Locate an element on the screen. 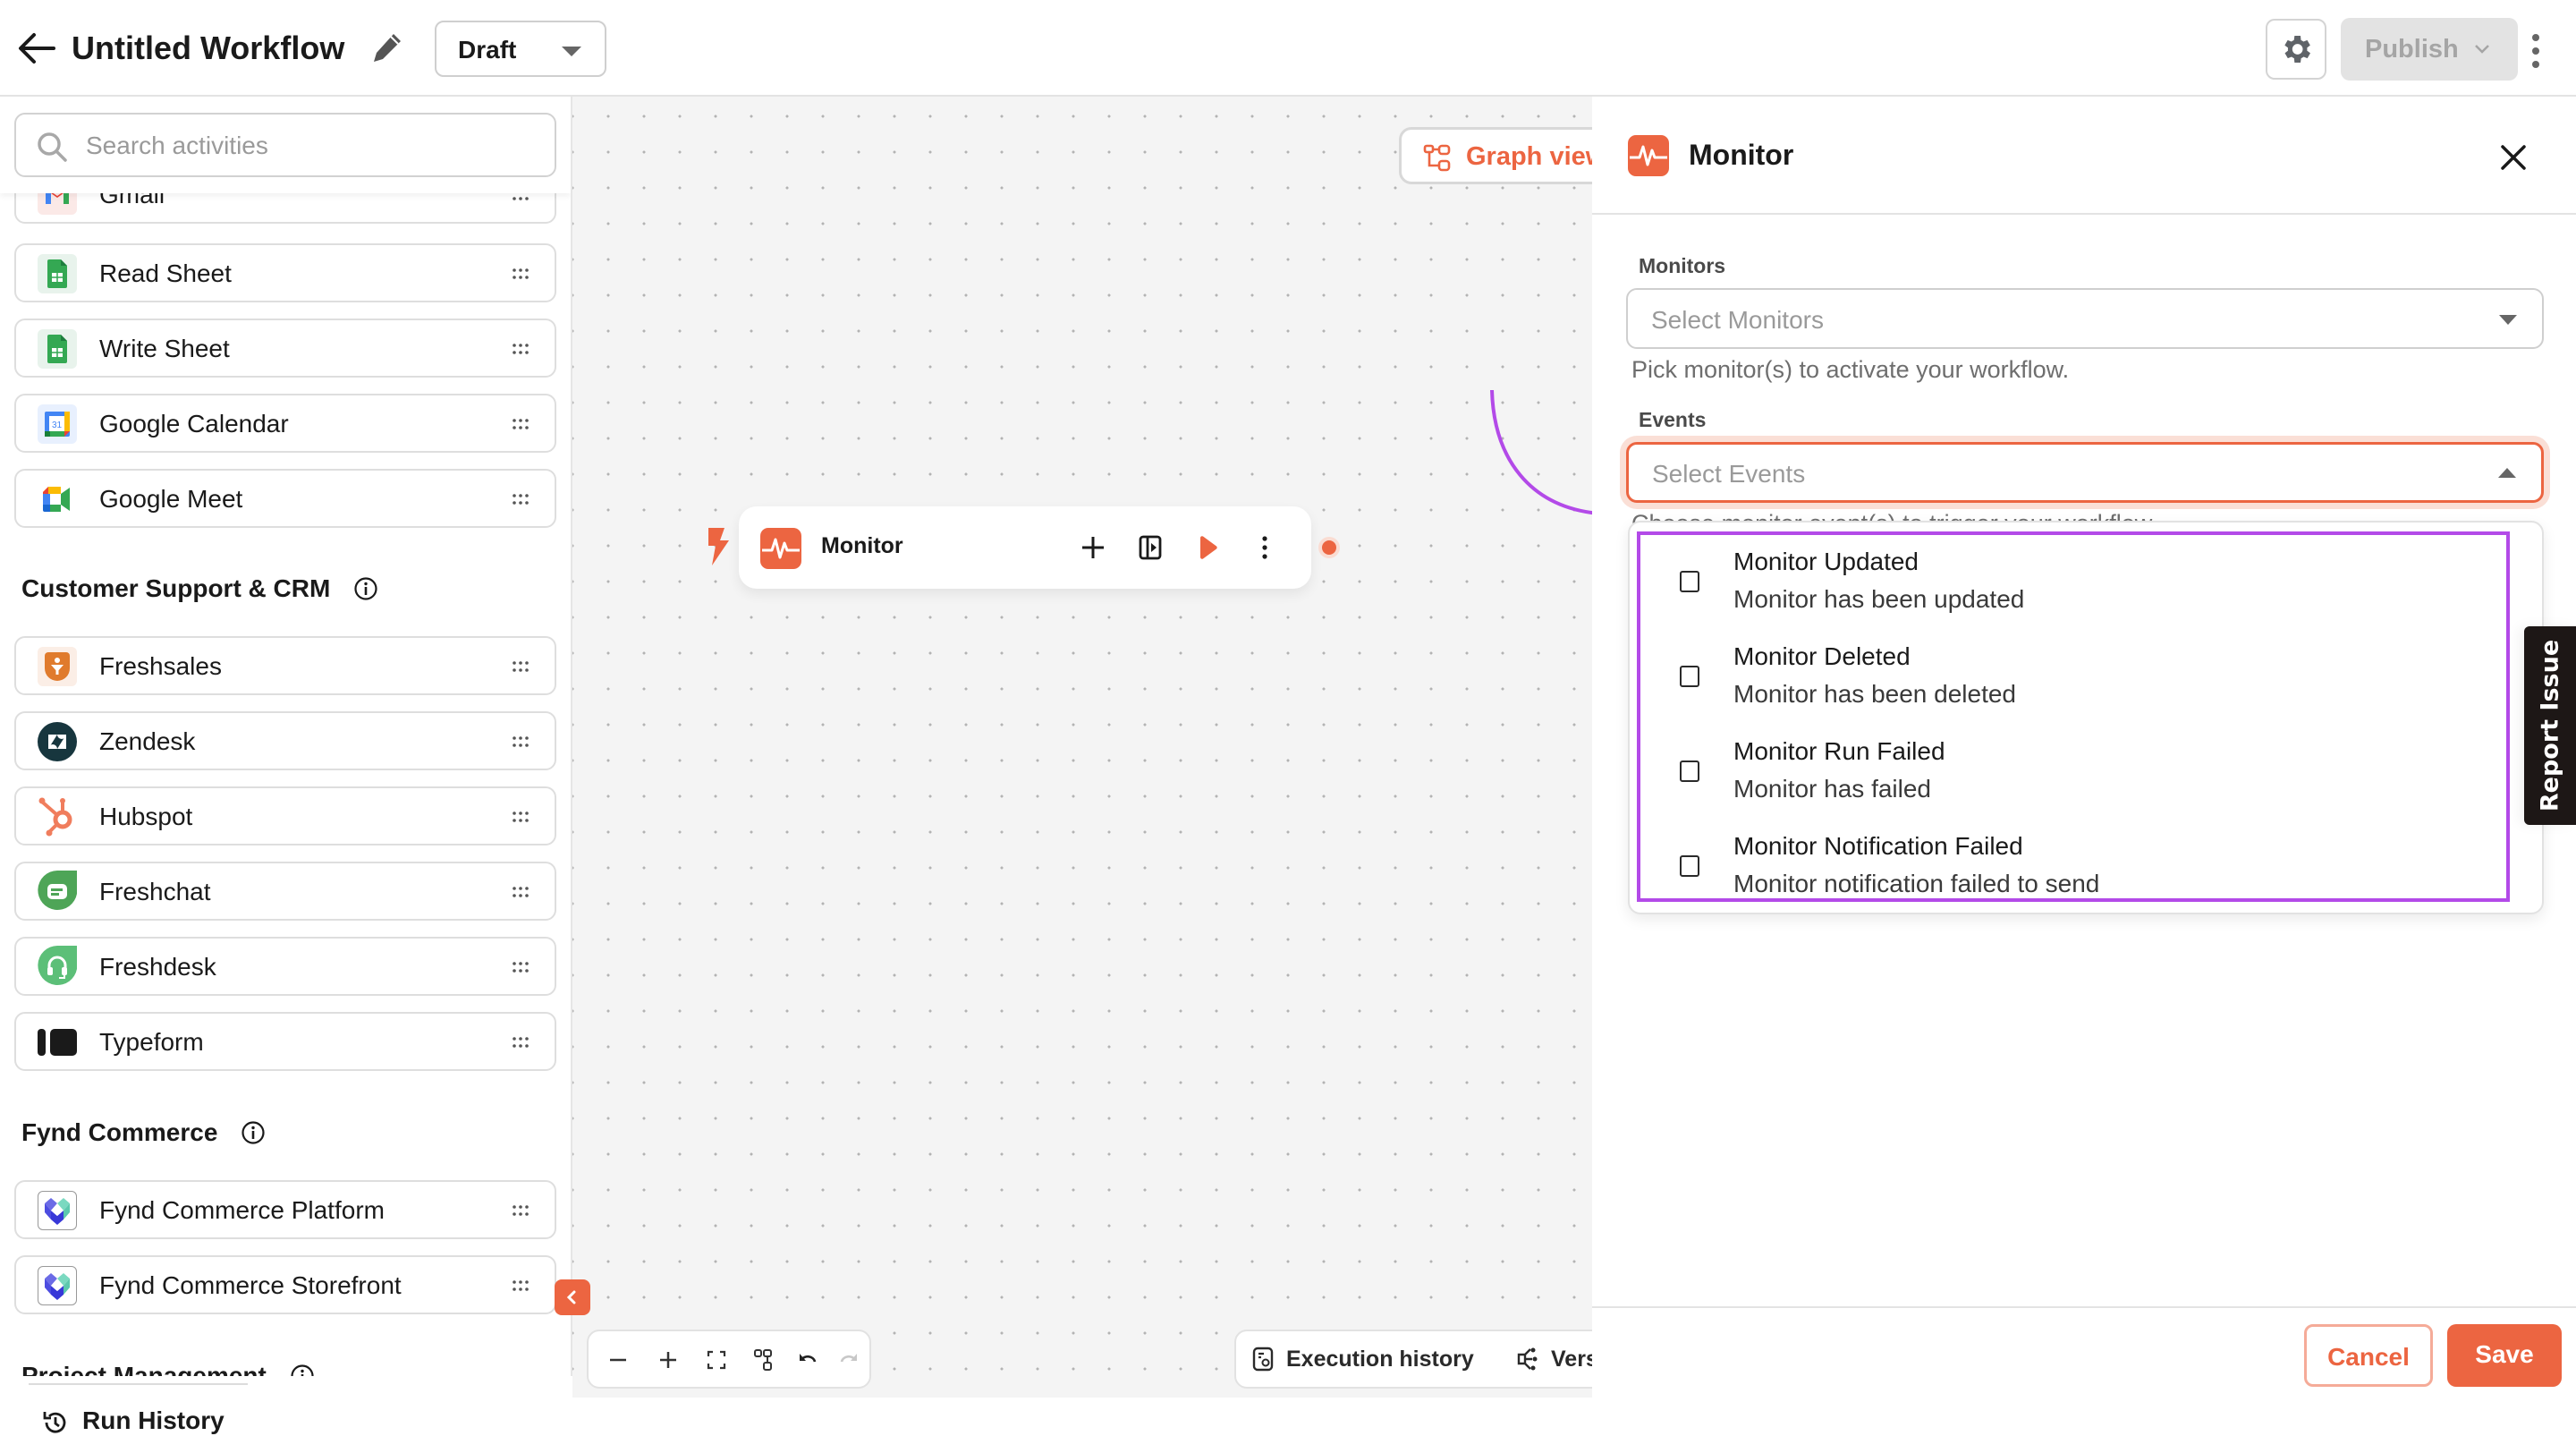  publish-label: Publish is located at coordinates (2412, 49).